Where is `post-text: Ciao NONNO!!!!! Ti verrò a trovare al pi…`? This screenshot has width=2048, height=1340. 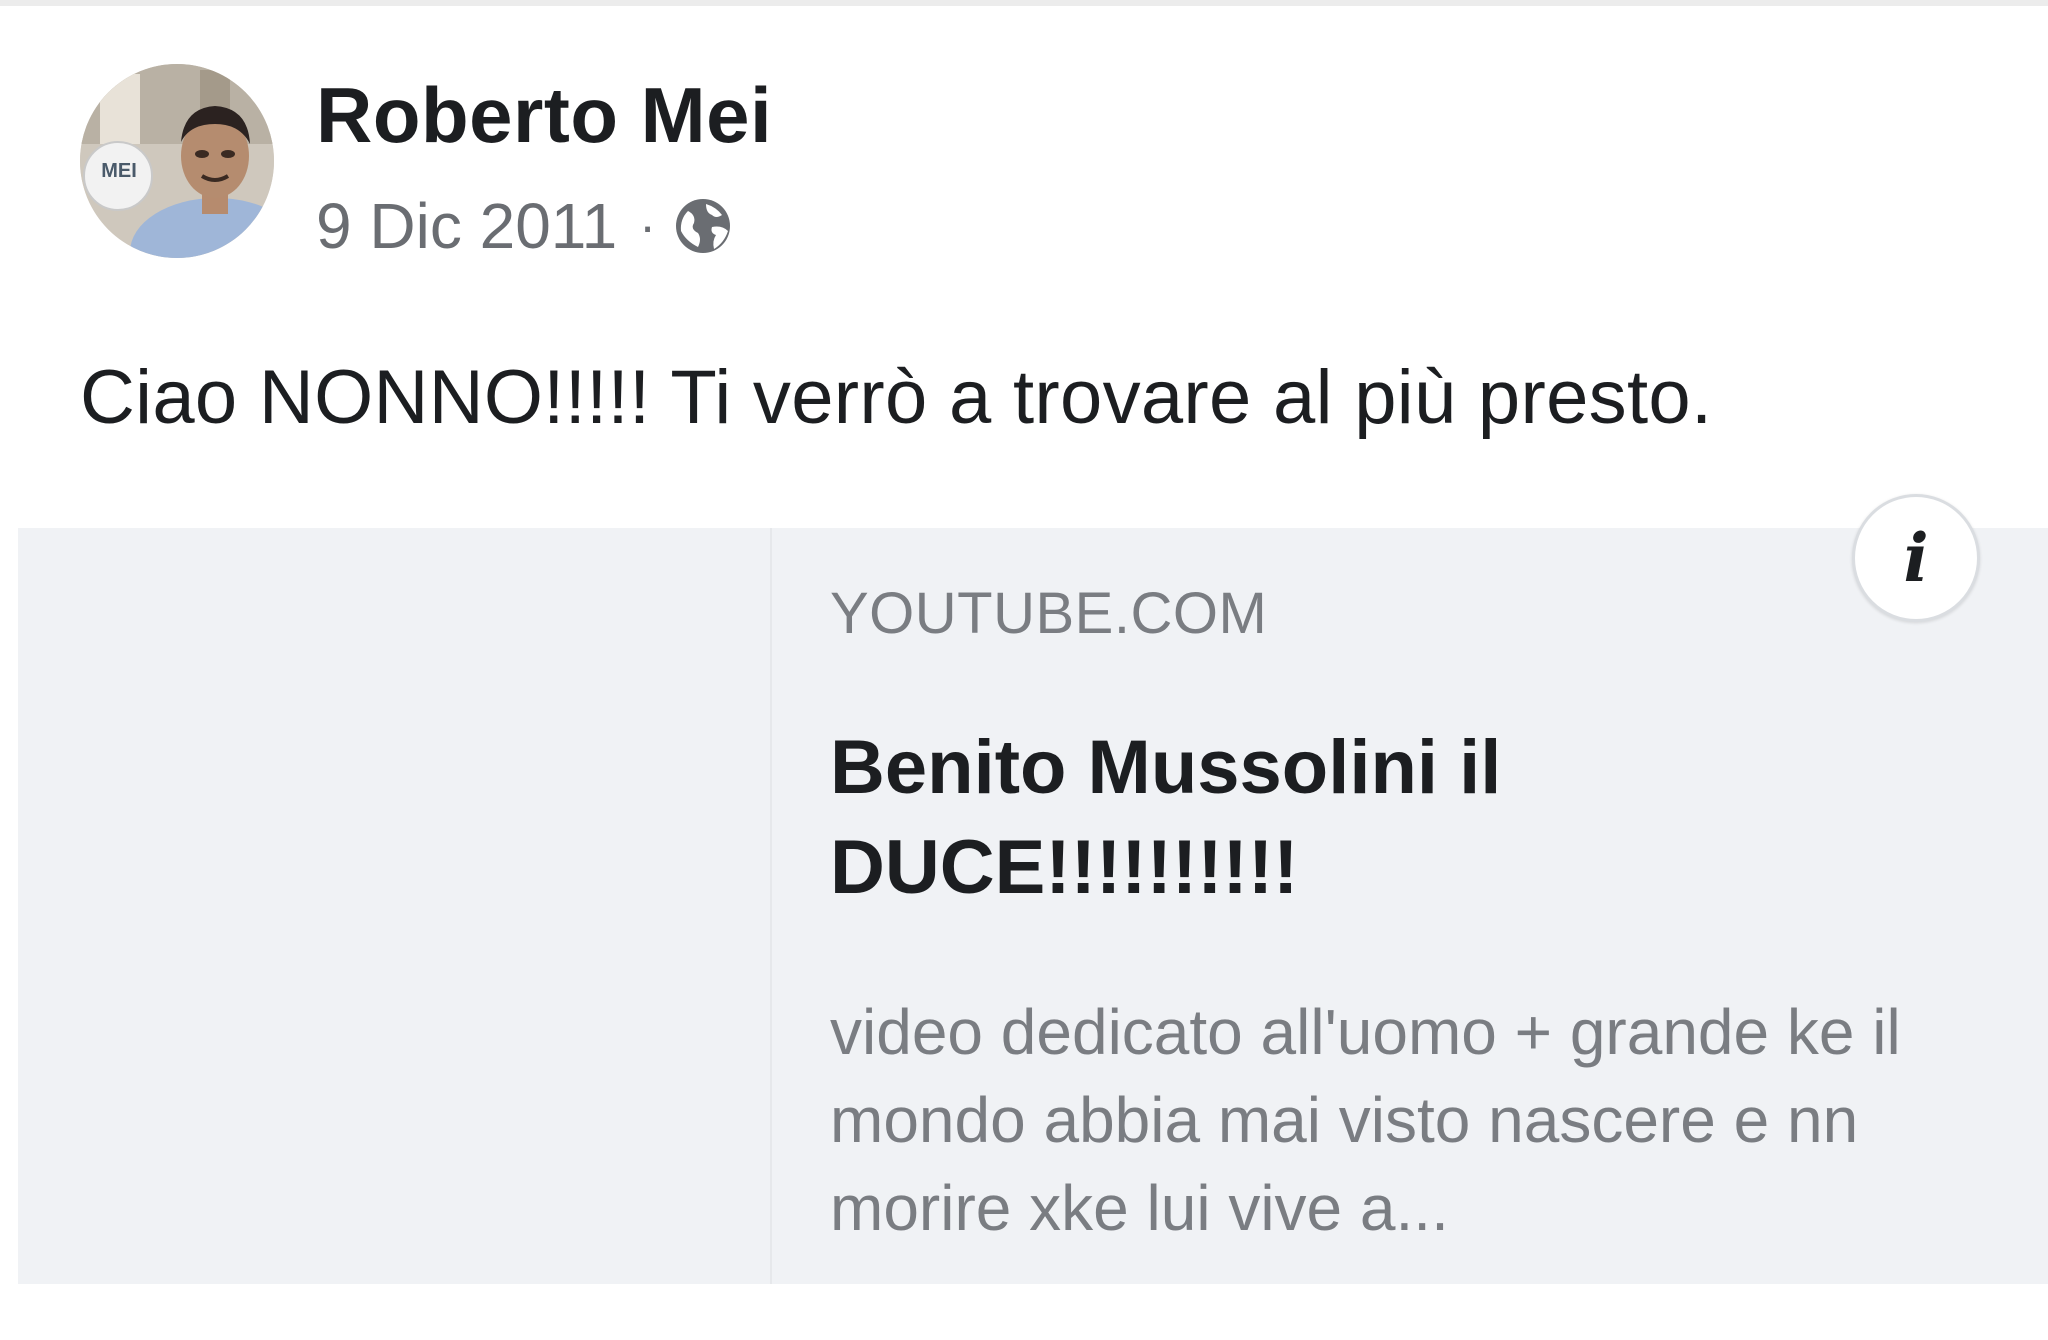
post-text: Ciao NONNO!!!!! Ti verrò a trovare al pi… is located at coordinates (896, 397).